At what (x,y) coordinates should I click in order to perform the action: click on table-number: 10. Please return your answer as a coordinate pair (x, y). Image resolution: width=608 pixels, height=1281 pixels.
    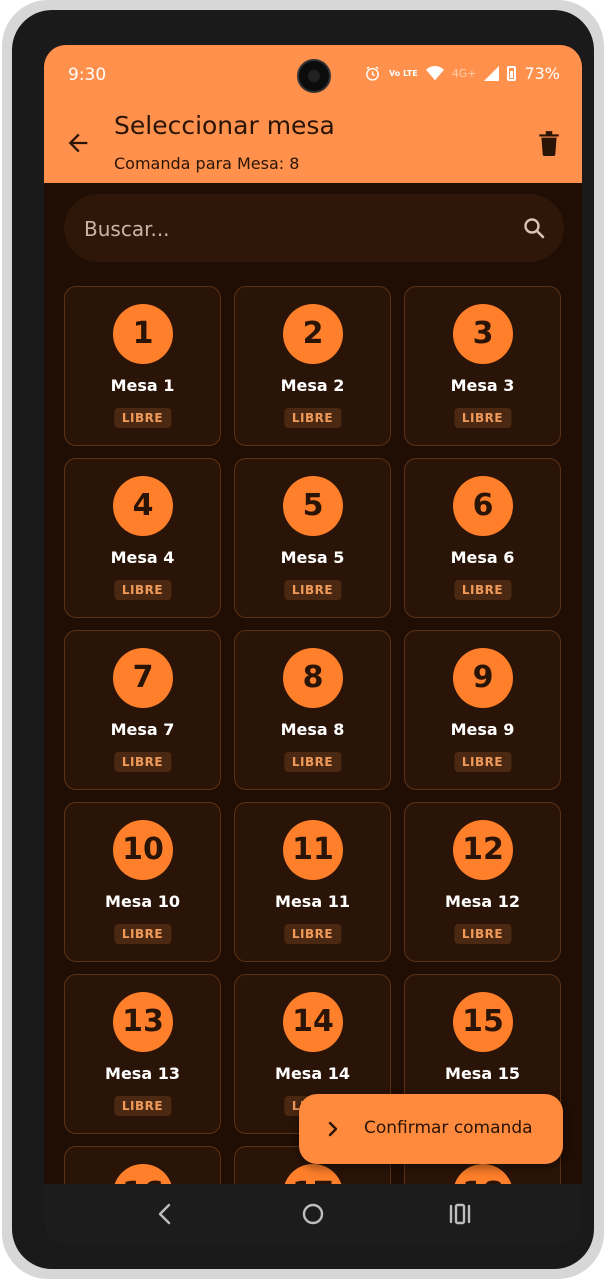
    Looking at the image, I should click on (143, 850).